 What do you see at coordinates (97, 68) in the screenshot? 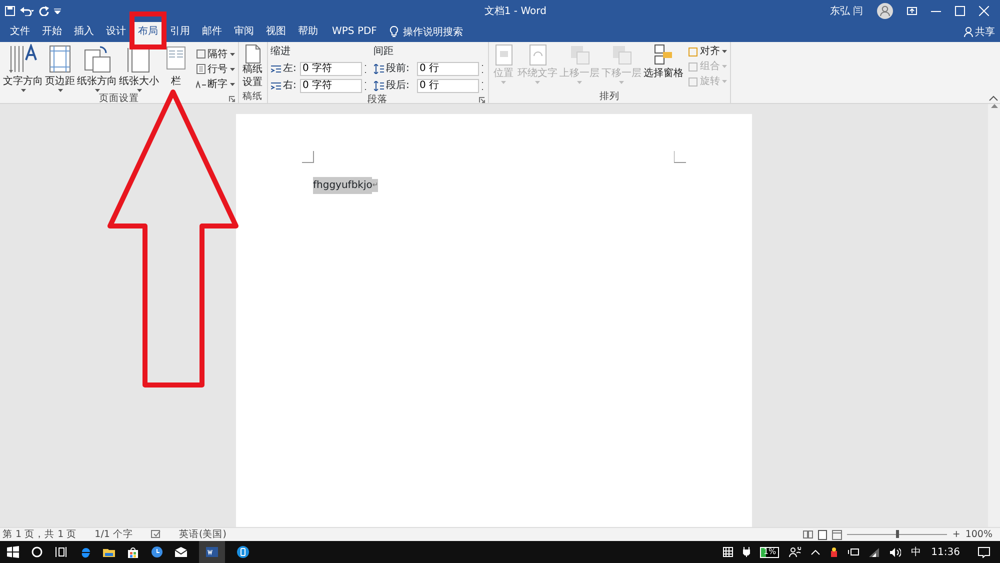
I see `ribbon-button: 纸张方向` at bounding box center [97, 68].